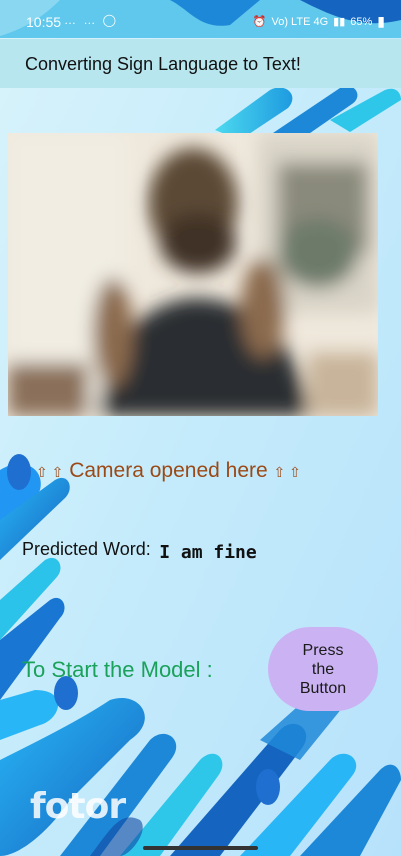 Image resolution: width=401 pixels, height=856 pixels. What do you see at coordinates (300, 21) in the screenshot?
I see `network-label: Vo) LTE 4G` at bounding box center [300, 21].